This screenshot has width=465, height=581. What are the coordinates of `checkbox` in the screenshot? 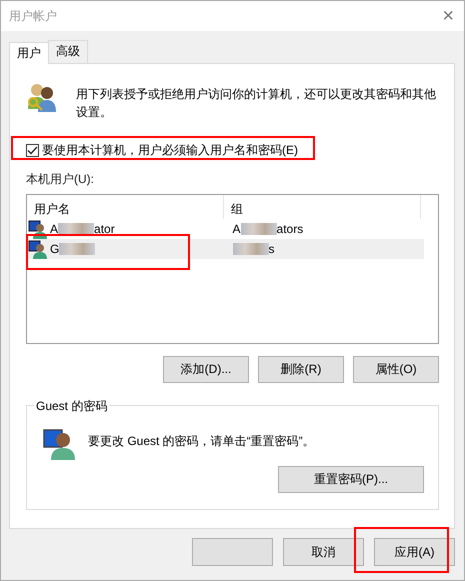 It's located at (32, 150).